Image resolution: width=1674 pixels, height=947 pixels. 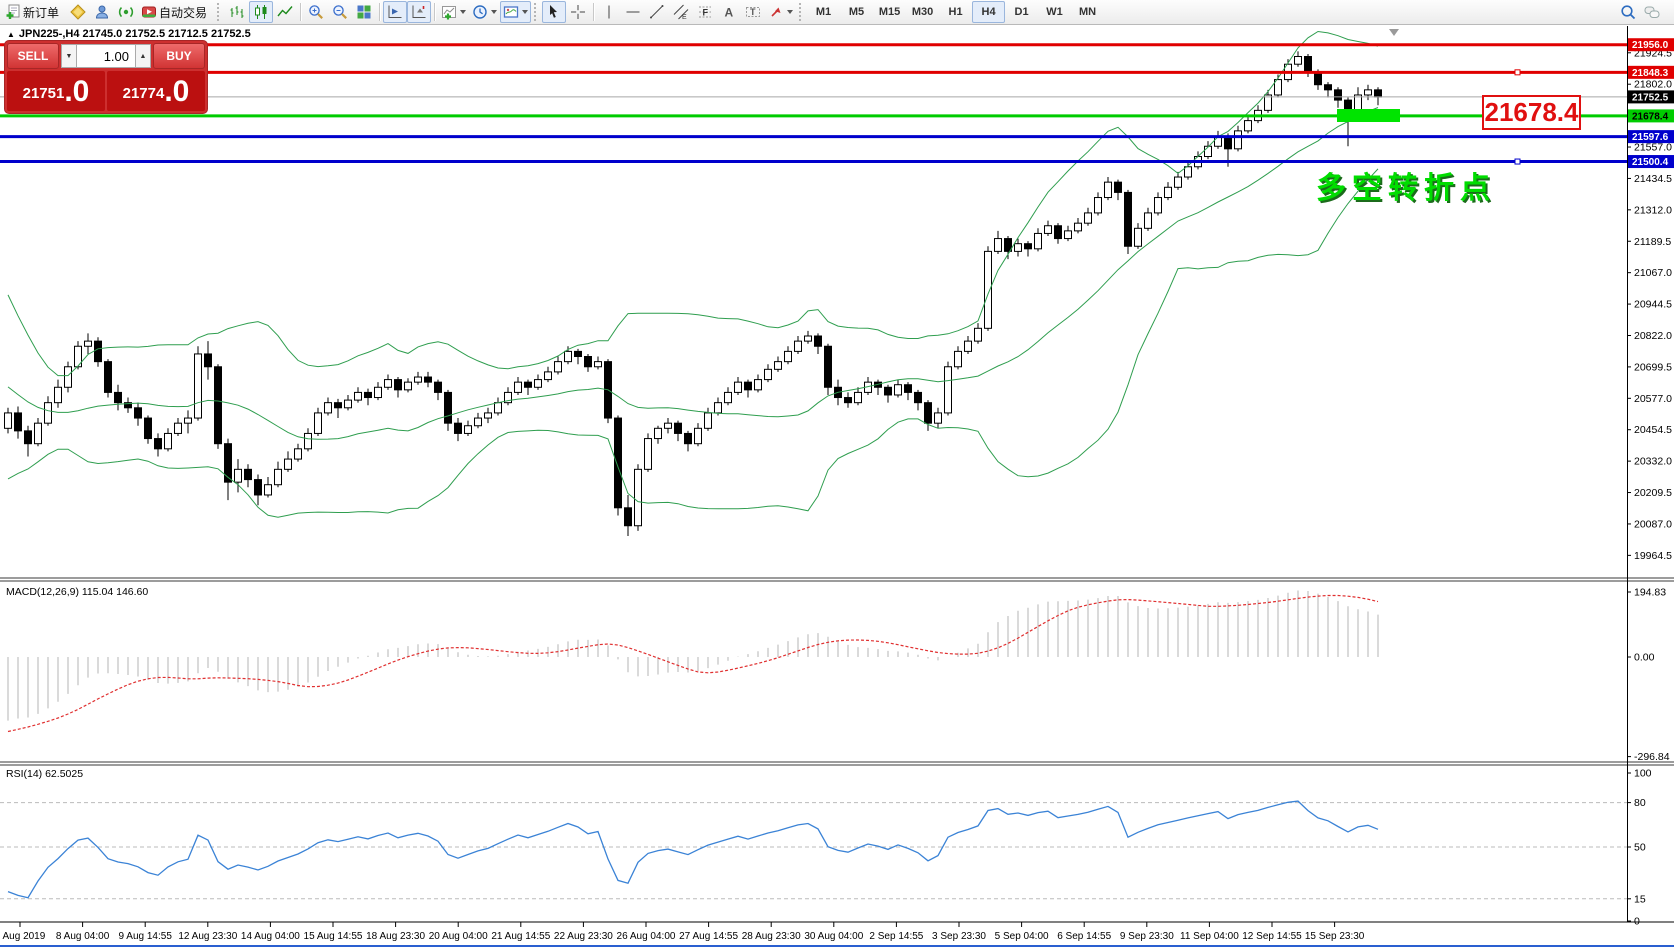 What do you see at coordinates (1628, 12) in the screenshot?
I see `search-button` at bounding box center [1628, 12].